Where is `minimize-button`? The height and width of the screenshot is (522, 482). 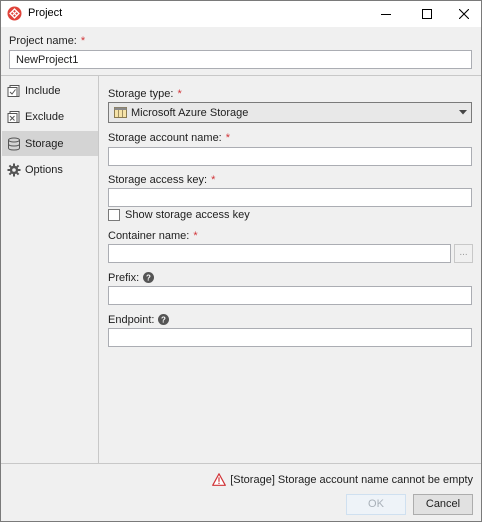 minimize-button is located at coordinates (386, 14).